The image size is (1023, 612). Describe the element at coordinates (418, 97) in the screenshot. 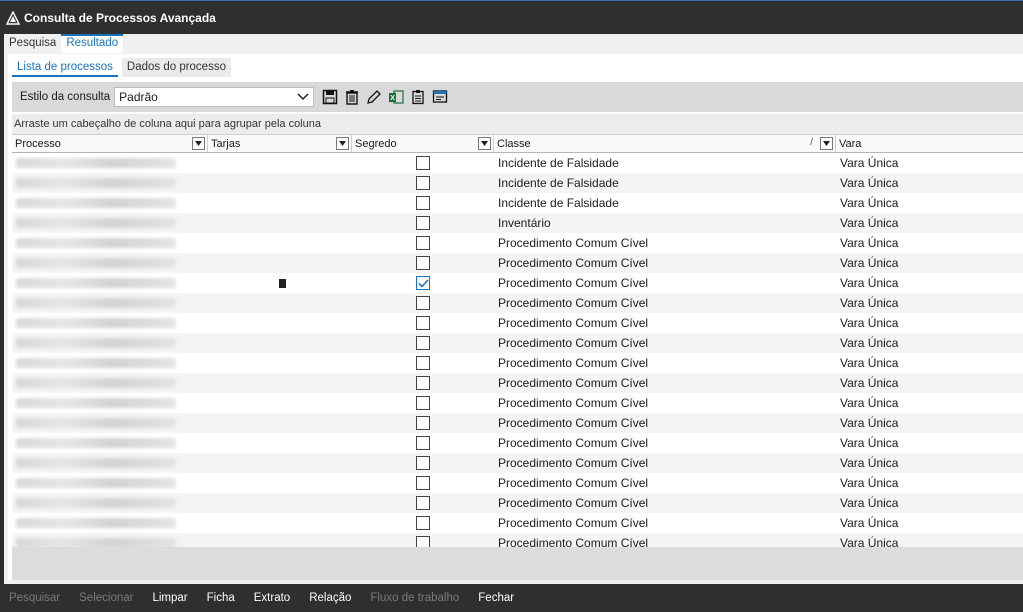

I see `clipboard-icon` at that location.